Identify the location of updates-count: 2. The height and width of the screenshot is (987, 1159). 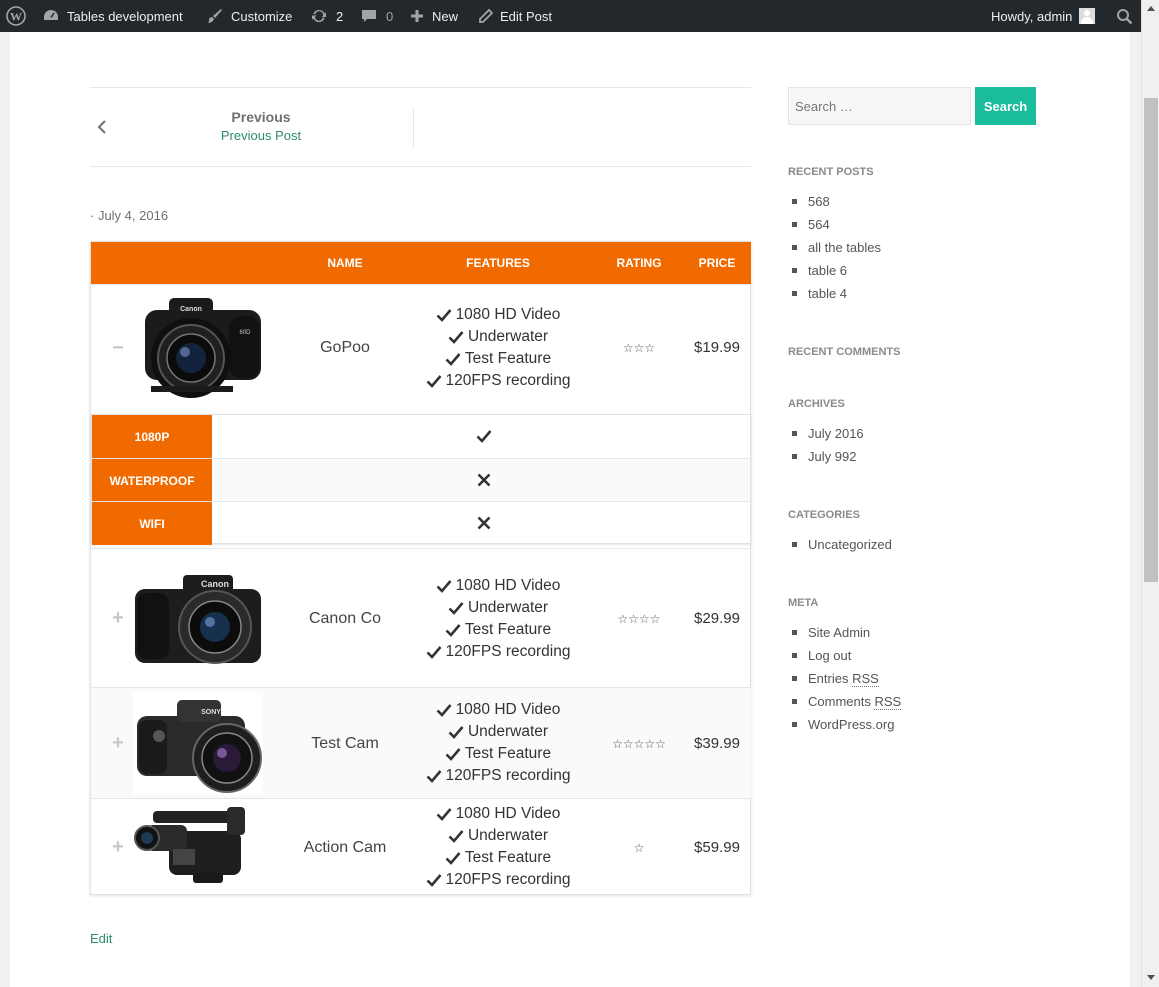
(340, 16).